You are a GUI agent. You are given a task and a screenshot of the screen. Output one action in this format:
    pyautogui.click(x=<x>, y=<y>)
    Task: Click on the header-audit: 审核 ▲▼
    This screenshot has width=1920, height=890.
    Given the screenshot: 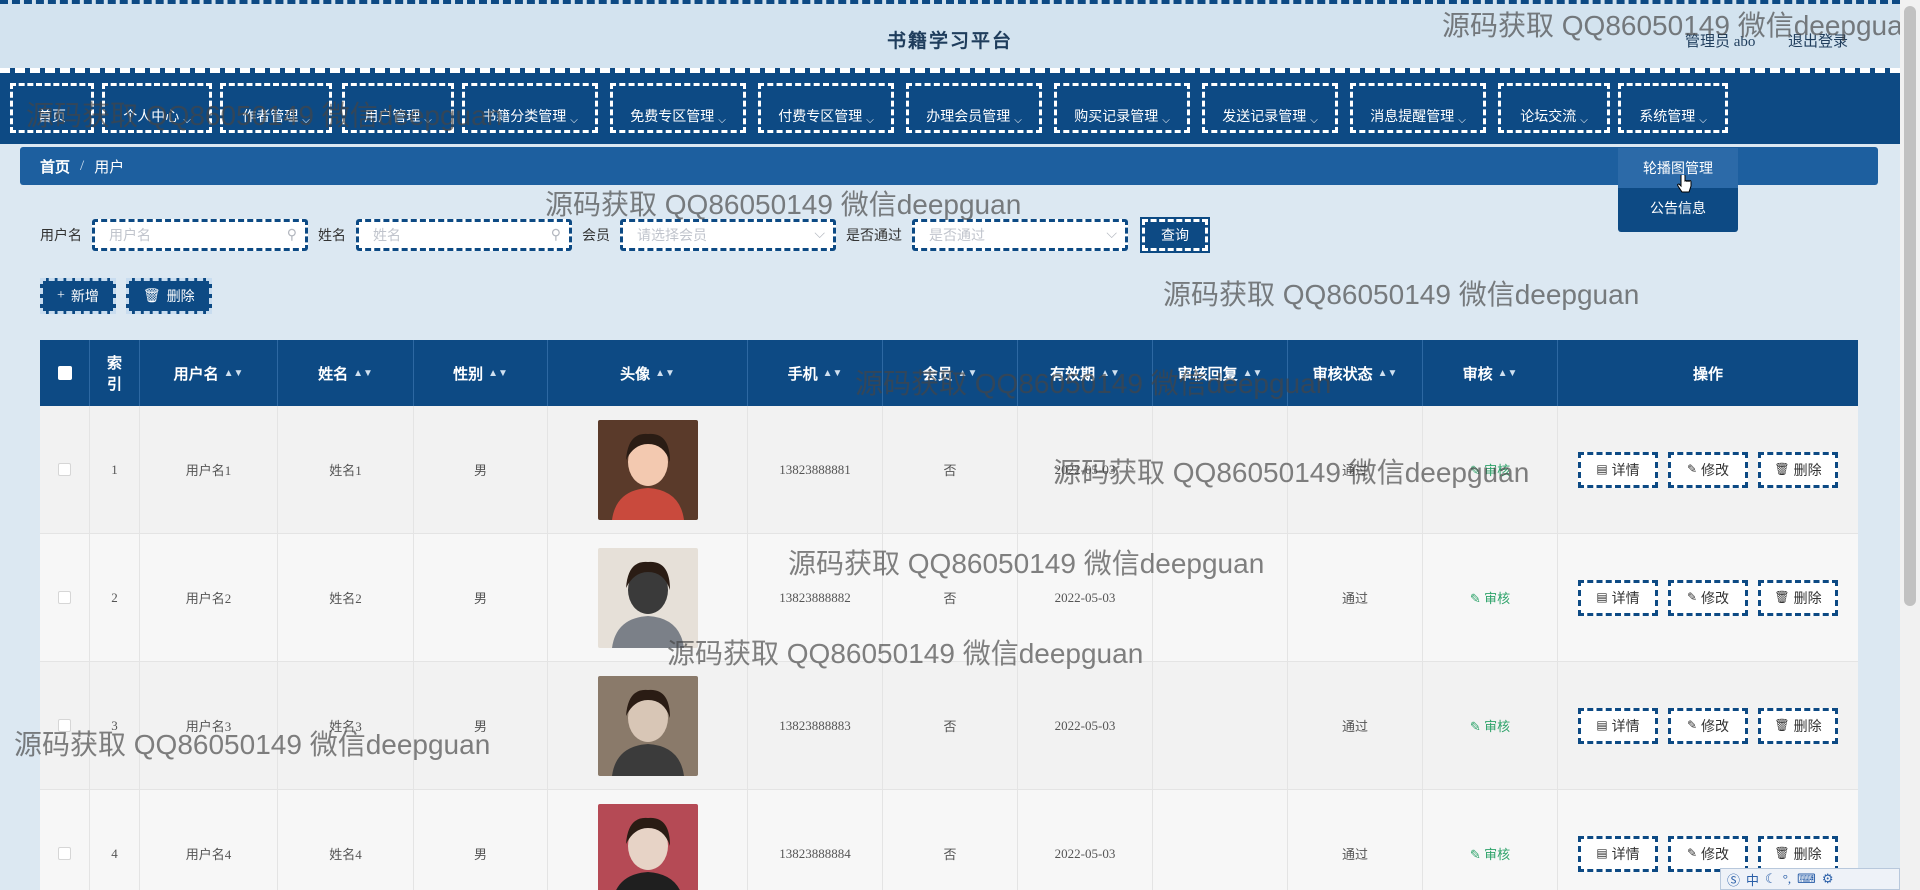 What is the action you would take?
    pyautogui.click(x=1490, y=373)
    